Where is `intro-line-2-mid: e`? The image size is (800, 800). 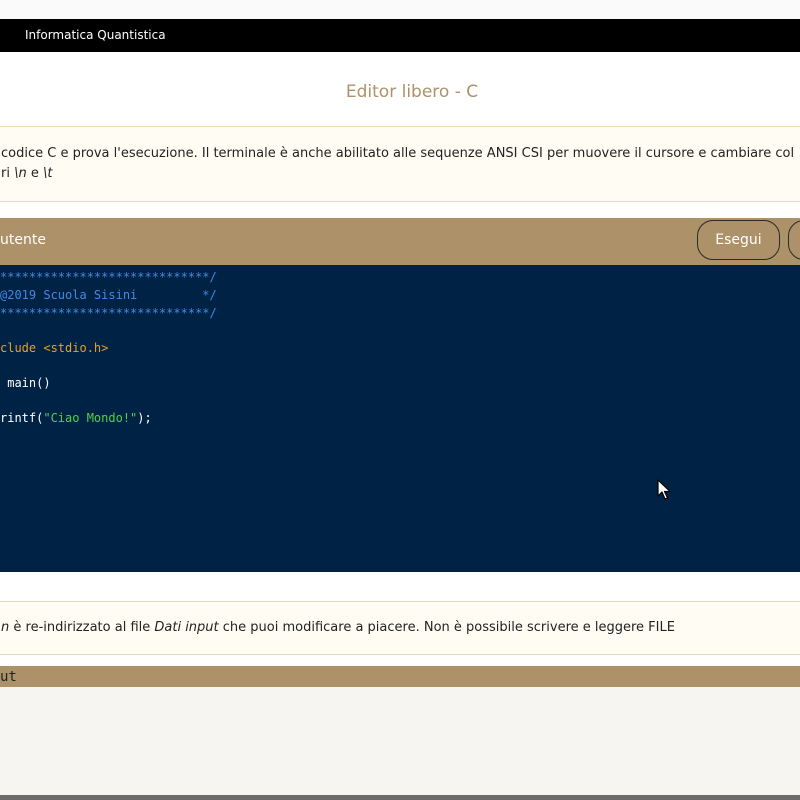
intro-line-2-mid: e is located at coordinates (34, 173).